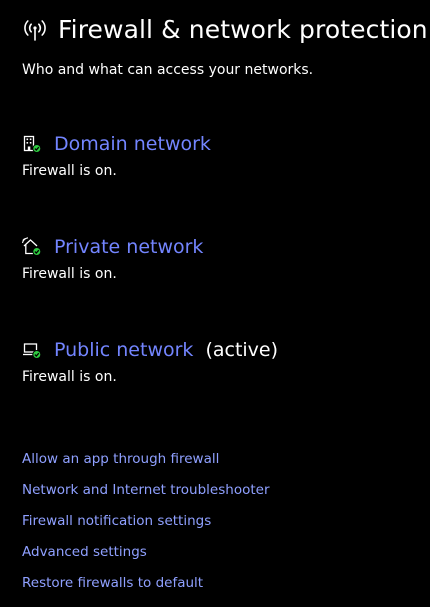 Image resolution: width=430 pixels, height=607 pixels. What do you see at coordinates (146, 558) in the screenshot?
I see `advanced-settings-link: Advanced settings` at bounding box center [146, 558].